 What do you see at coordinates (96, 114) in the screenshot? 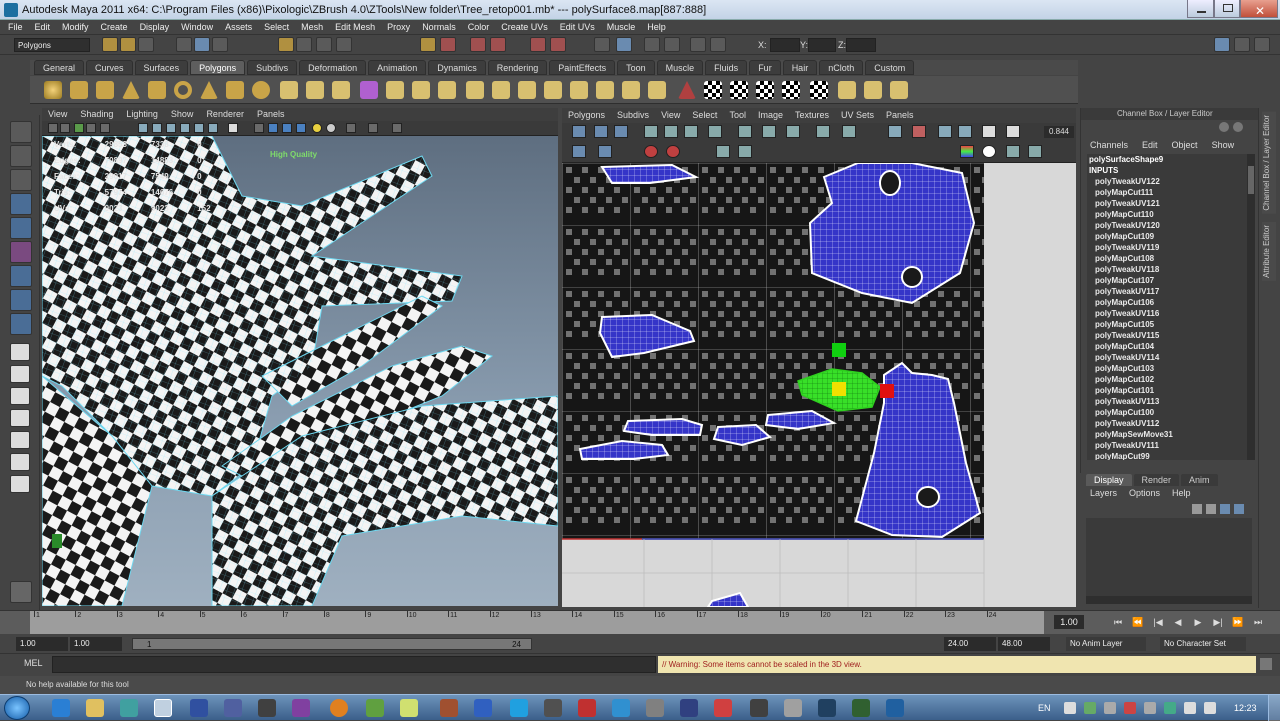
I see `viewport-menu-shading: Shading` at bounding box center [96, 114].